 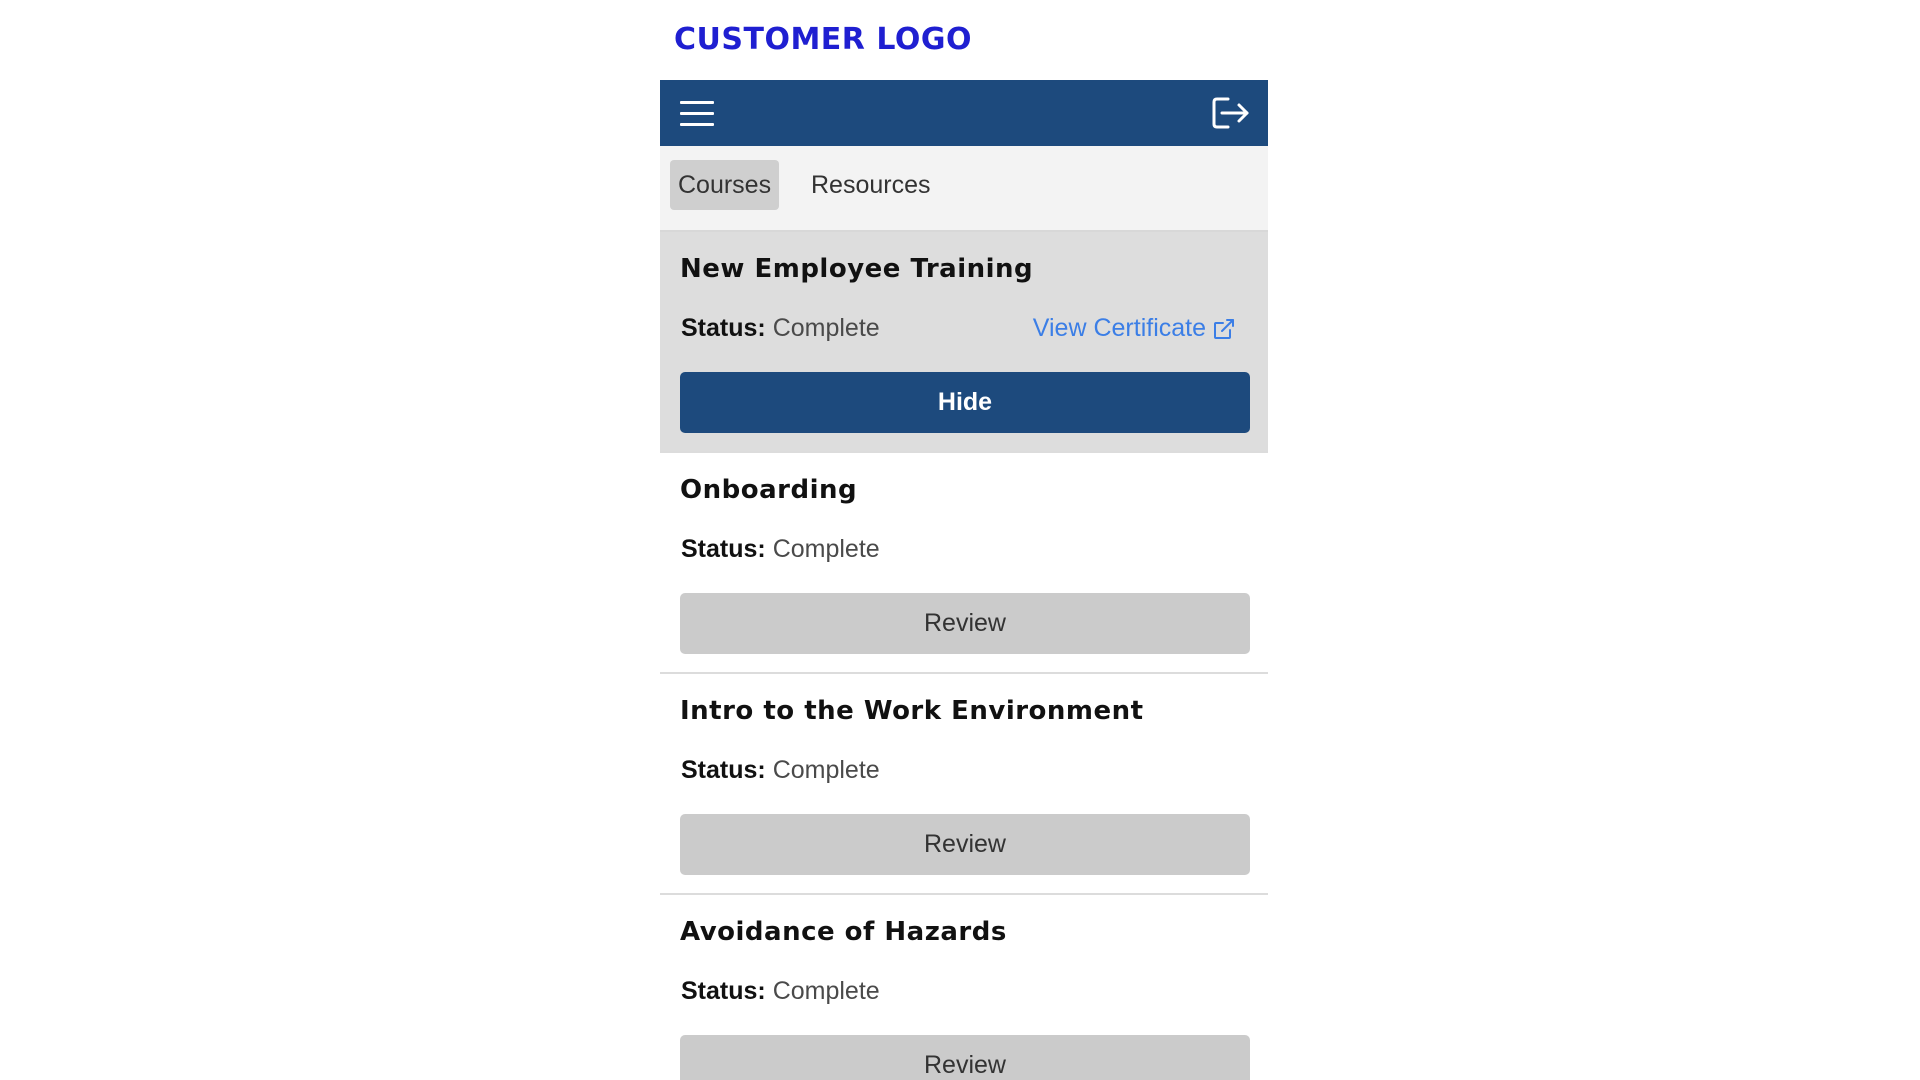 I want to click on top-navigation-bar, so click(x=964, y=113).